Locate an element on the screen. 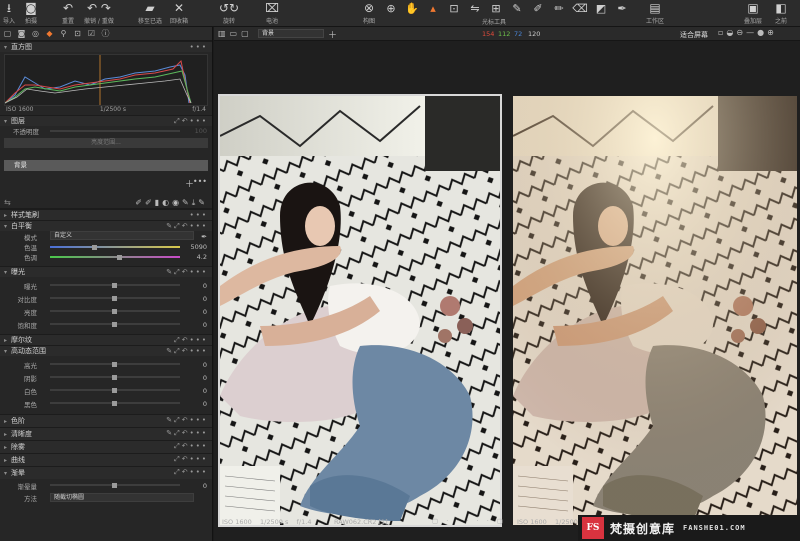 The width and height of the screenshot is (800, 541). whites-knob is located at coordinates (114, 390).